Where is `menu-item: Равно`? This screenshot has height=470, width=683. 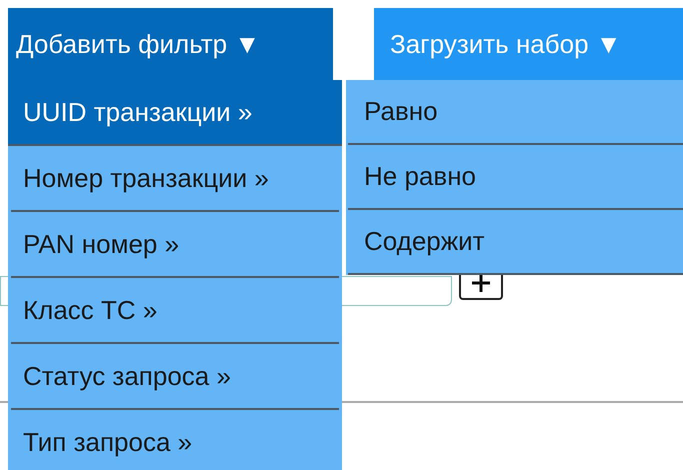
menu-item: Равно is located at coordinates (515, 112).